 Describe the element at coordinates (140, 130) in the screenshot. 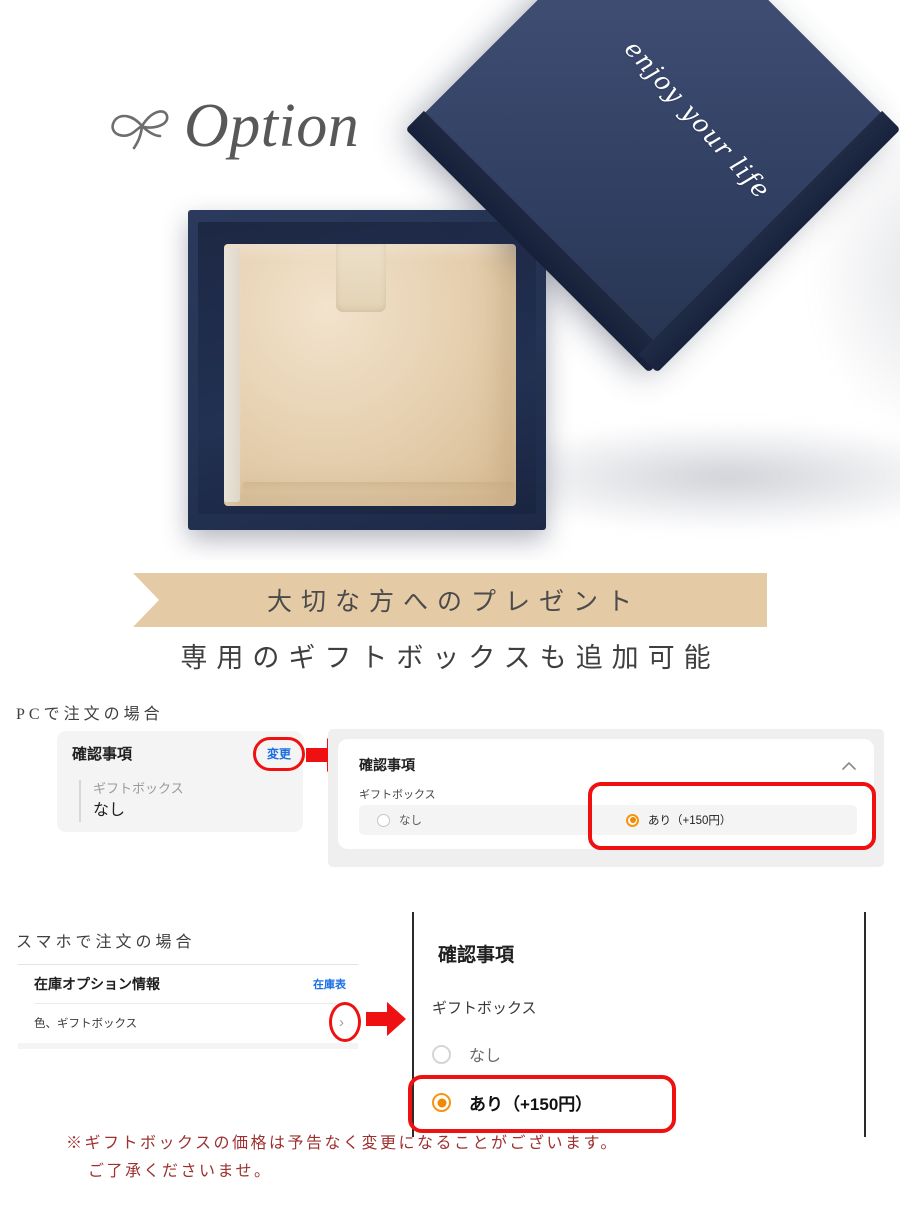

I see `ribbon-bow-icon` at that location.